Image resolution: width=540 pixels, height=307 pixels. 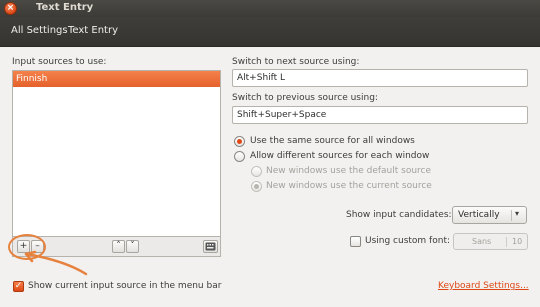 What do you see at coordinates (256, 186) in the screenshot?
I see `current-source-radio` at bounding box center [256, 186].